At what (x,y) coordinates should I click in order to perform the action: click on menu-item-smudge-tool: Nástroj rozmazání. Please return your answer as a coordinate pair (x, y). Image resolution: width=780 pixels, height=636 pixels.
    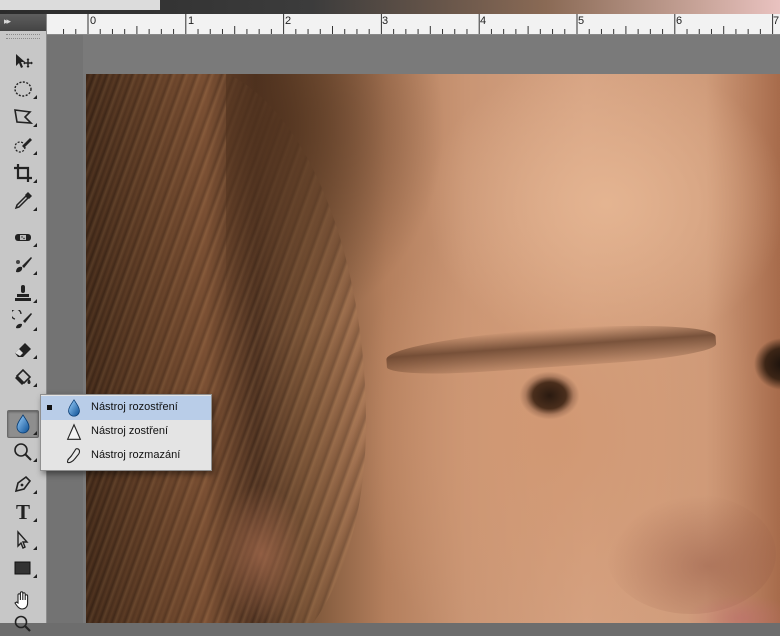
    Looking at the image, I should click on (126, 456).